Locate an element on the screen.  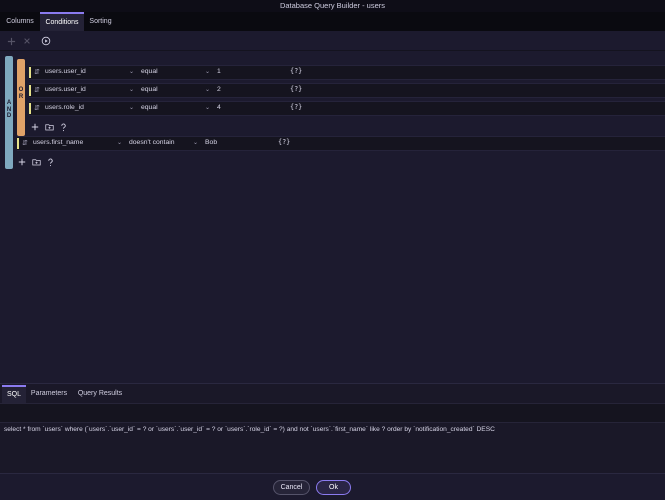
tab-sorting: Sorting is located at coordinates (100, 21).